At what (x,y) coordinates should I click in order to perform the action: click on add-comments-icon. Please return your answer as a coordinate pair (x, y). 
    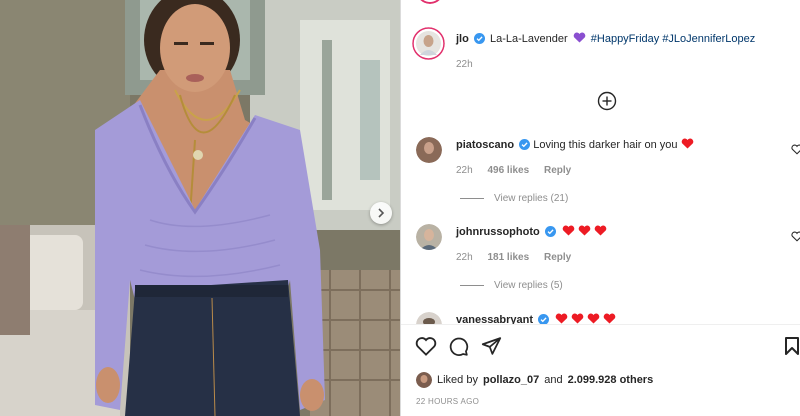
    Looking at the image, I should click on (607, 101).